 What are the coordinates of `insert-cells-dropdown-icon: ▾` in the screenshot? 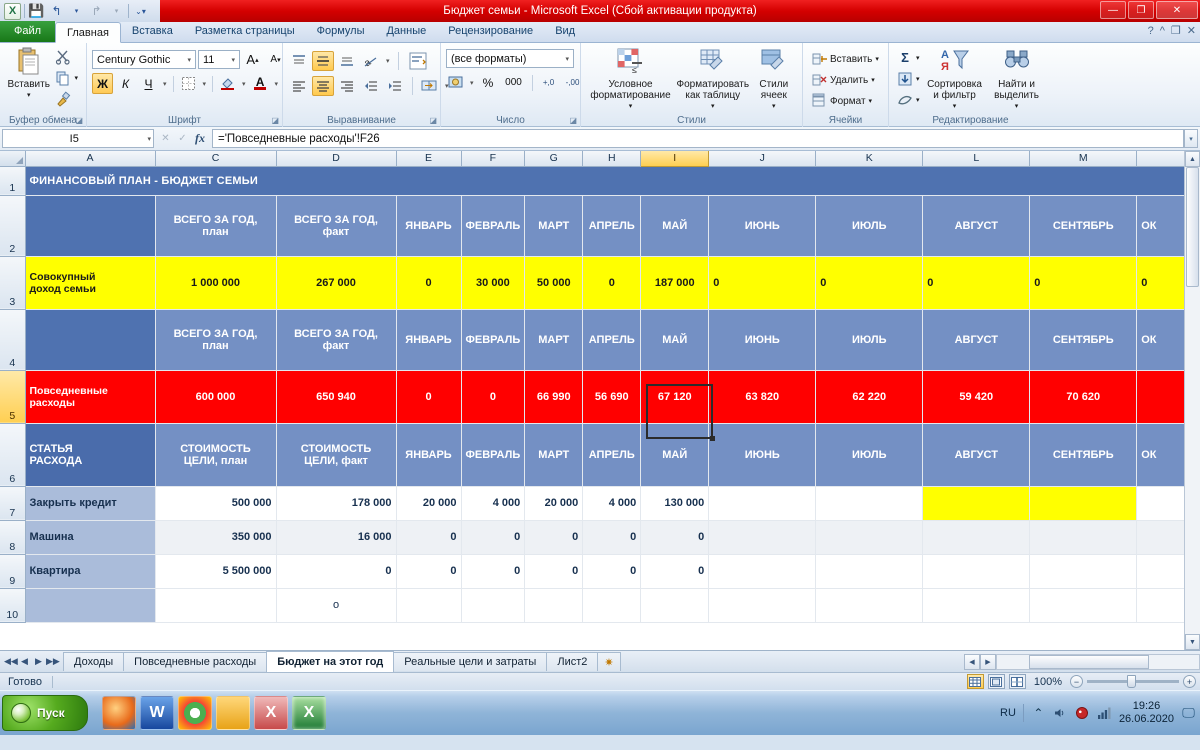 It's located at (877, 59).